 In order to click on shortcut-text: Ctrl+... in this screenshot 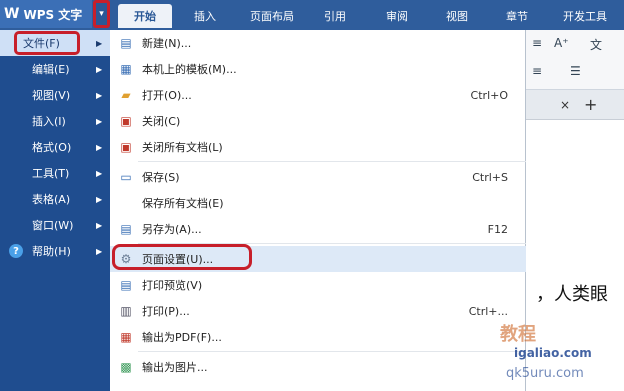, I will do `click(488, 311)`.